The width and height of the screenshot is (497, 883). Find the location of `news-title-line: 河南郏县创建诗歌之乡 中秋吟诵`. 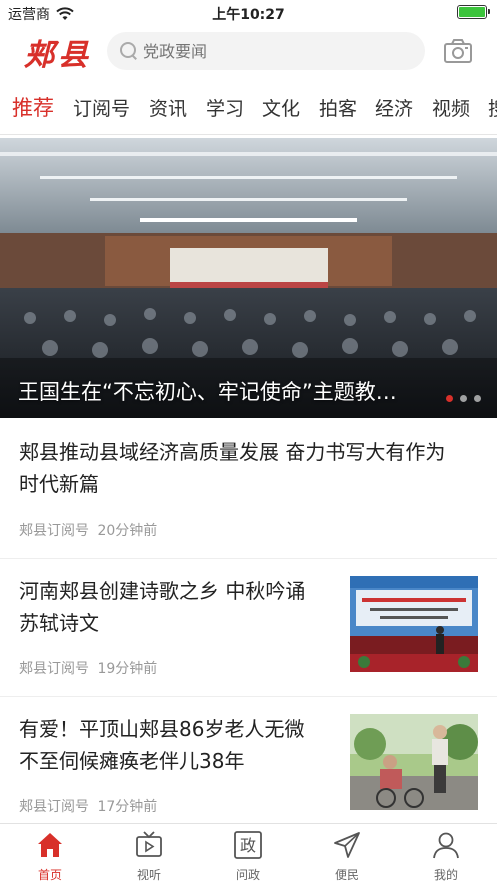

news-title-line: 河南郏县创建诗歌之乡 中秋吟诵 is located at coordinates (162, 591).